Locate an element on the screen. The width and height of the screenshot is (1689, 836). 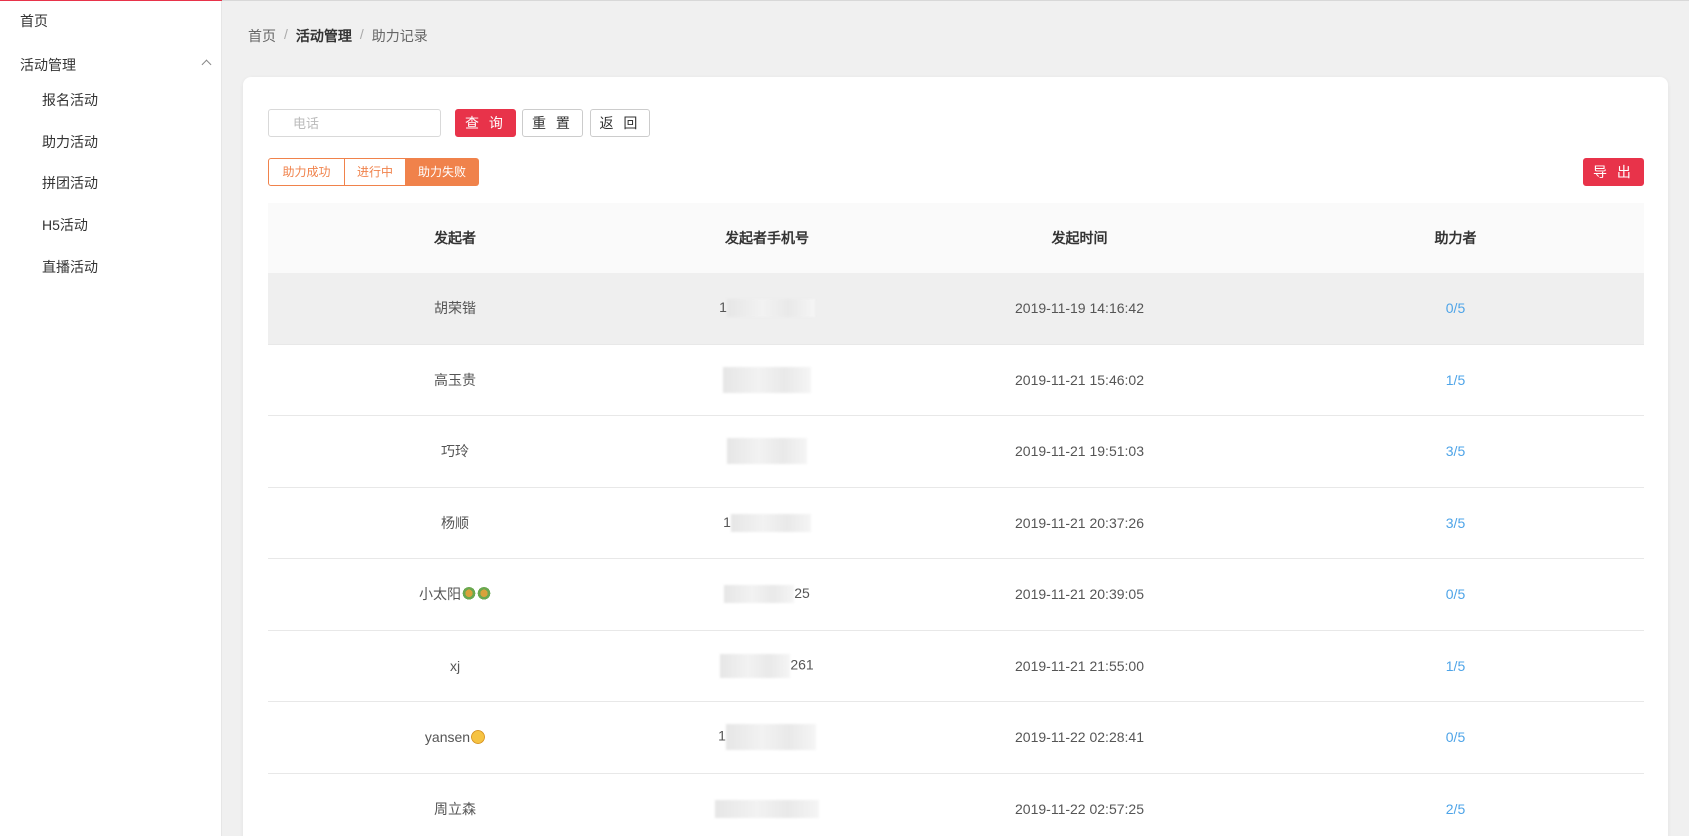
chevron-up-icon is located at coordinates (206, 64).